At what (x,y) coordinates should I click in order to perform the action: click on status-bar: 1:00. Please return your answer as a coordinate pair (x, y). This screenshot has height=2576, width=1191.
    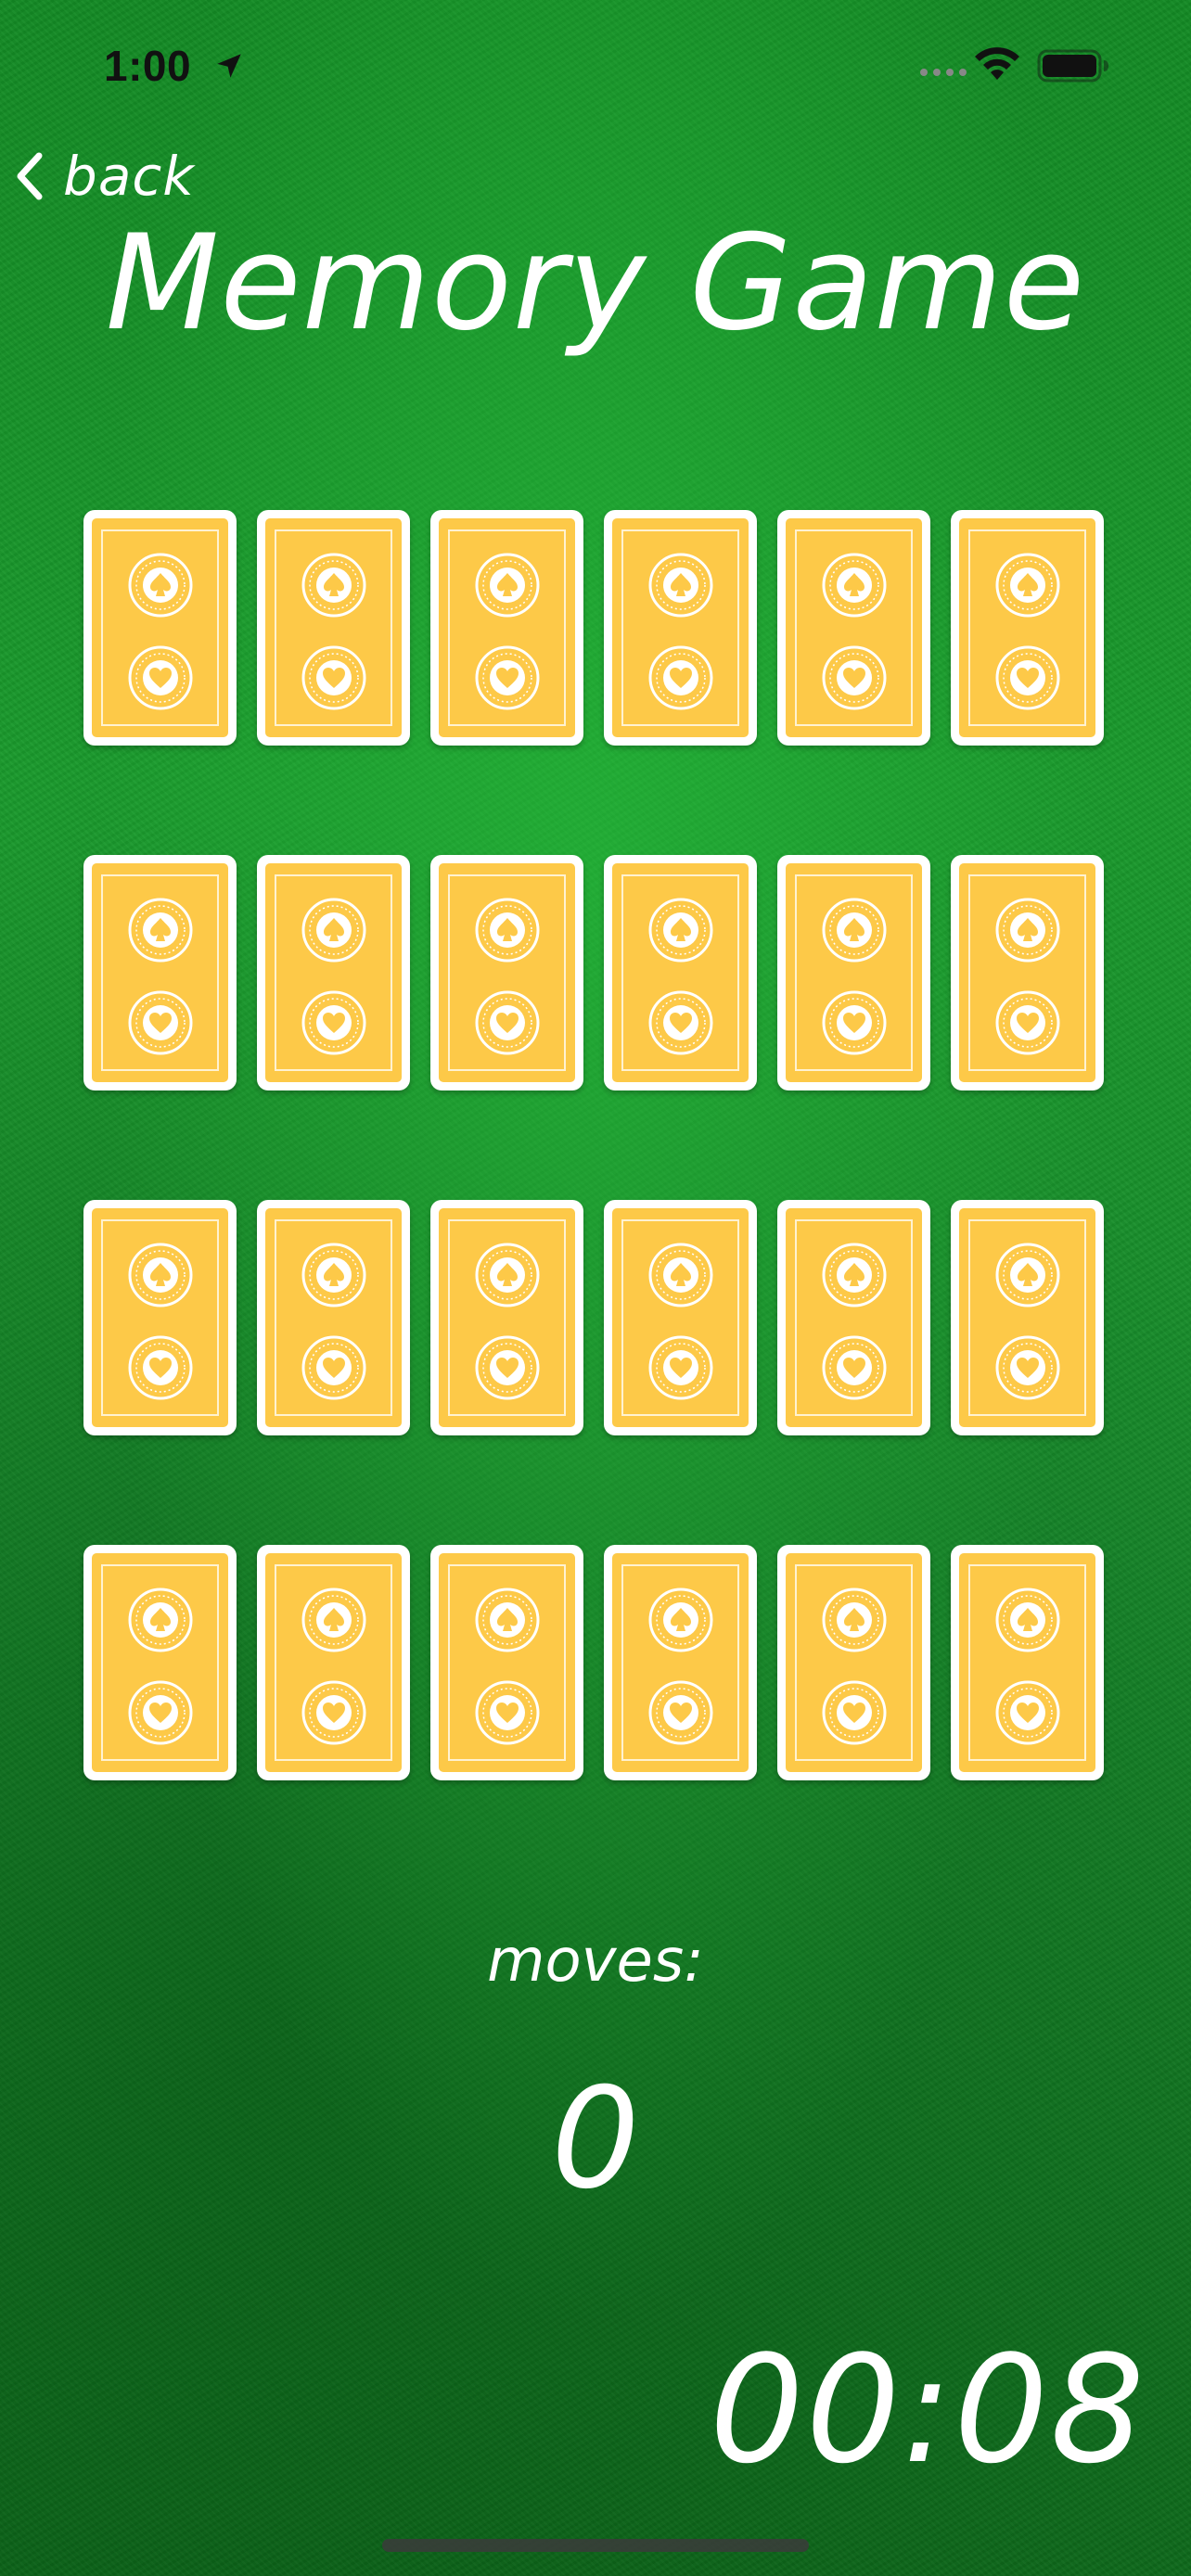
    Looking at the image, I should click on (595, 65).